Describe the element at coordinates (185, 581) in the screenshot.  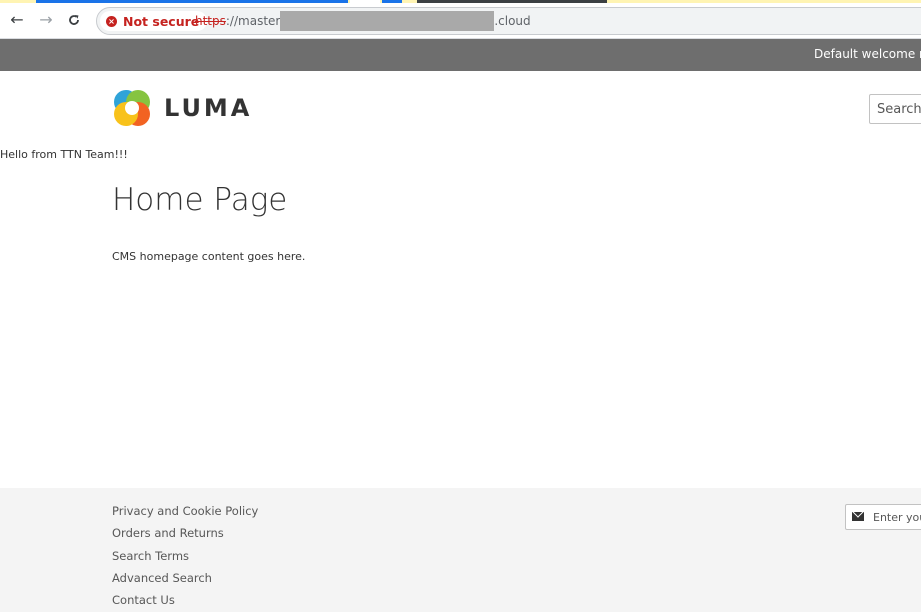
I see `footer-link-advanced-search: Advanced Search` at that location.